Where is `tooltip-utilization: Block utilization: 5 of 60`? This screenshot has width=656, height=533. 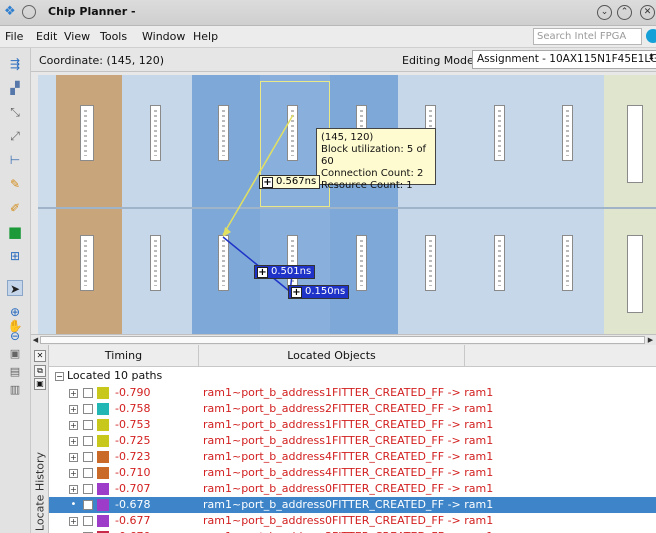 tooltip-utilization: Block utilization: 5 of 60 is located at coordinates (374, 155).